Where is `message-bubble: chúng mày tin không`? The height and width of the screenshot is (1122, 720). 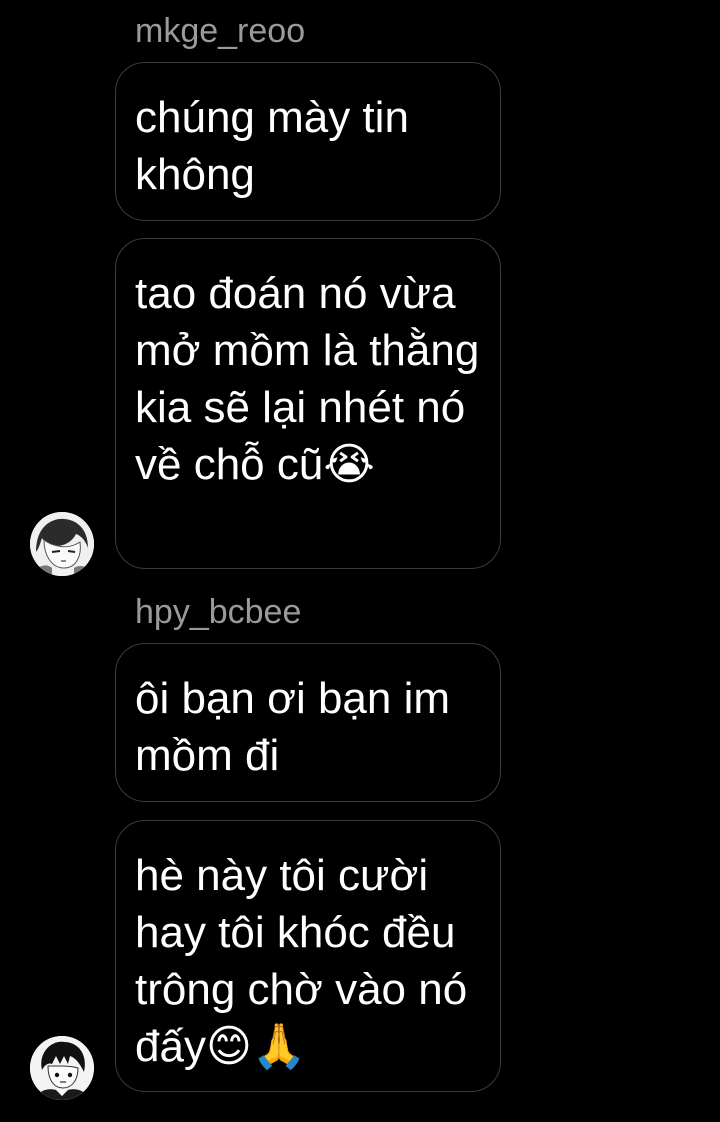
message-bubble: chúng mày tin không is located at coordinates (308, 141).